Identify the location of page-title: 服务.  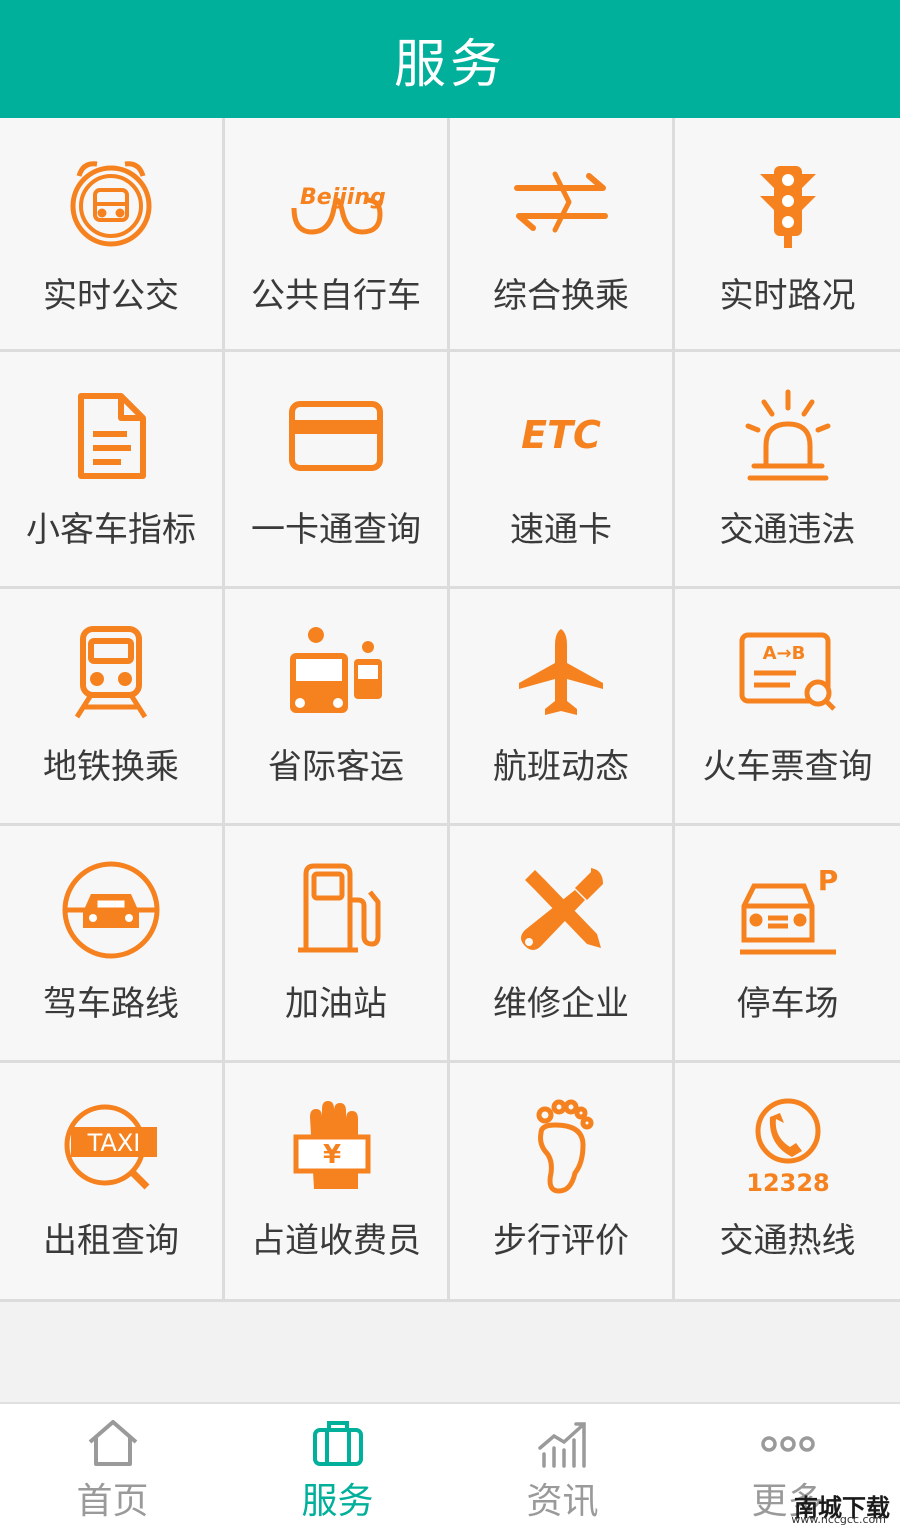
(450, 59).